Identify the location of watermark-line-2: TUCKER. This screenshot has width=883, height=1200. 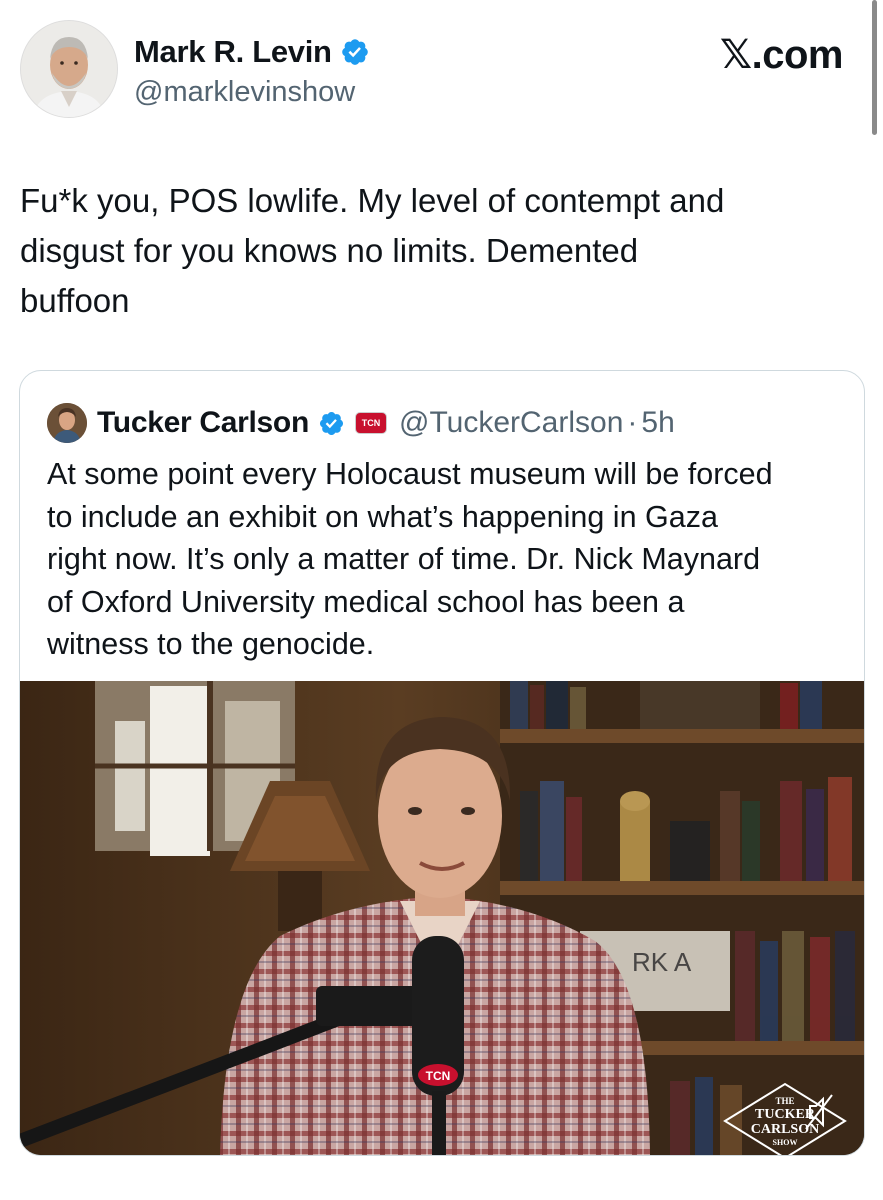
(785, 1114).